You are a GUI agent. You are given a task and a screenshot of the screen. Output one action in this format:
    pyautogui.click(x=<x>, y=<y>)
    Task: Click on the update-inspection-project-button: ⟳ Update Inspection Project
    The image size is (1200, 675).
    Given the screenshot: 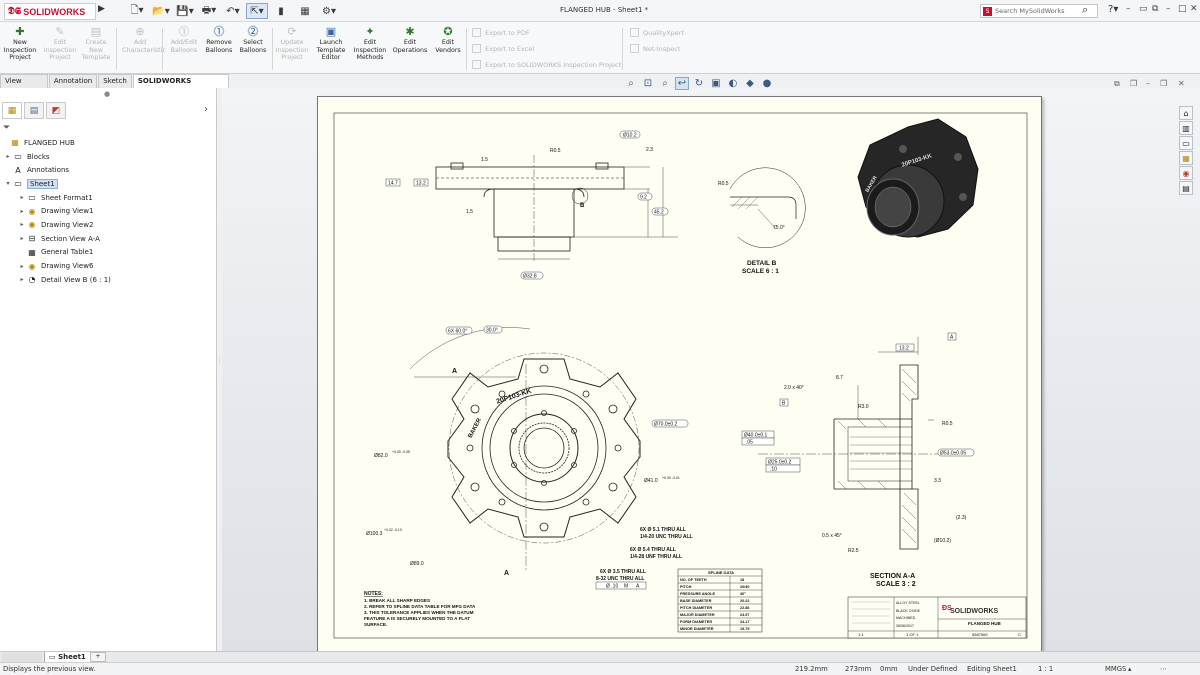 What is the action you would take?
    pyautogui.click(x=292, y=43)
    